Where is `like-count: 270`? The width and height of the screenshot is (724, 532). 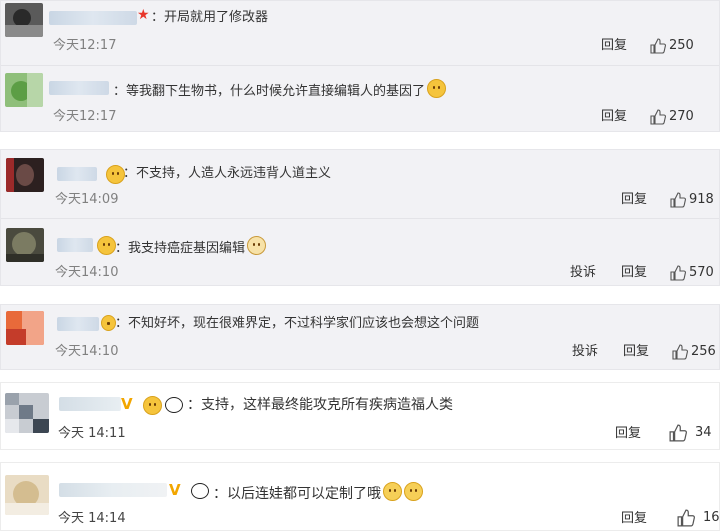
like-count: 270 is located at coordinates (681, 116).